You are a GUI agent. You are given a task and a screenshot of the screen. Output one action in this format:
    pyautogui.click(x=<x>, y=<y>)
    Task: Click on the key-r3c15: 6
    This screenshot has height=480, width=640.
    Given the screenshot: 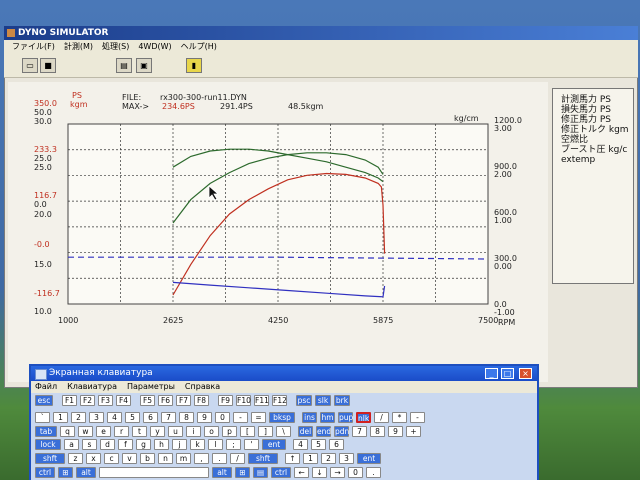 What is the action you would take?
    pyautogui.click(x=336, y=444)
    